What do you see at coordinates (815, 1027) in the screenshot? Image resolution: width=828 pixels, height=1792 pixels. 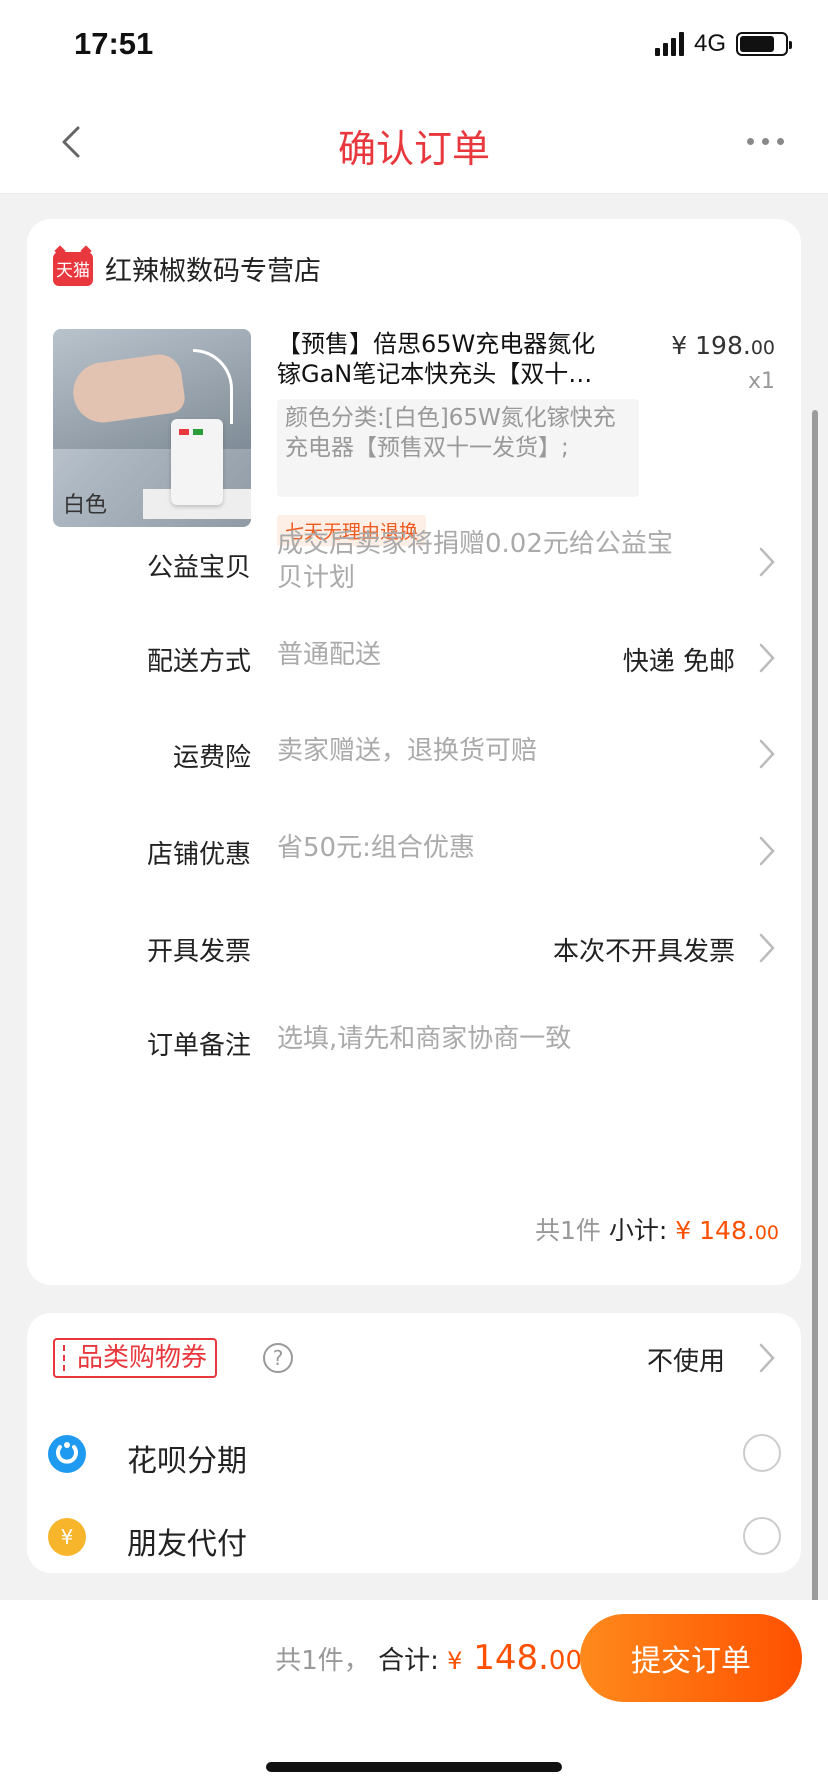 I see `scrollbar` at bounding box center [815, 1027].